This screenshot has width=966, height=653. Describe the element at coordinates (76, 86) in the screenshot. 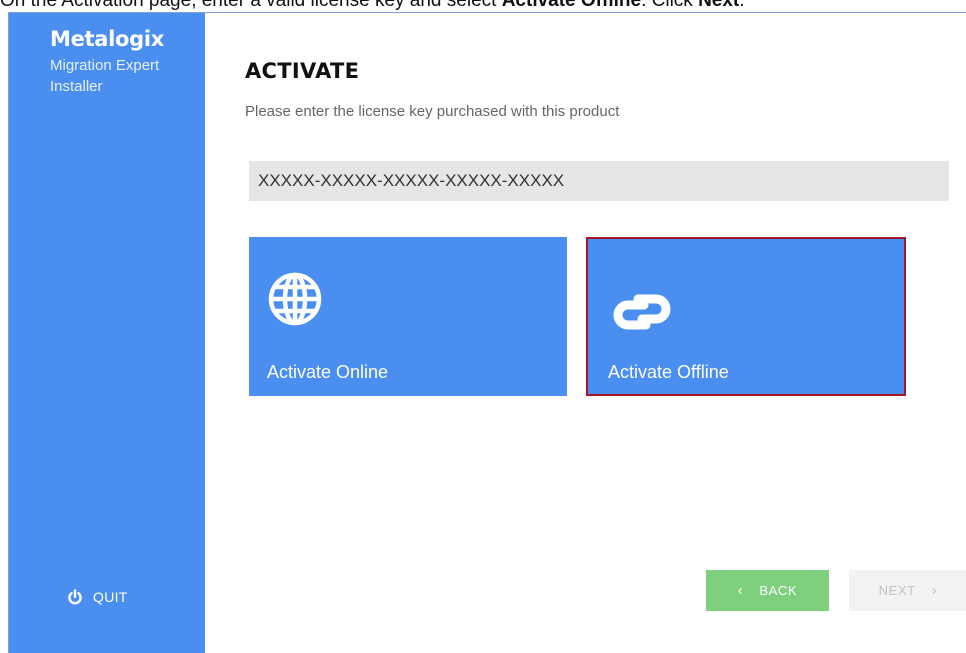

I see `product-name-line2: Installer` at that location.